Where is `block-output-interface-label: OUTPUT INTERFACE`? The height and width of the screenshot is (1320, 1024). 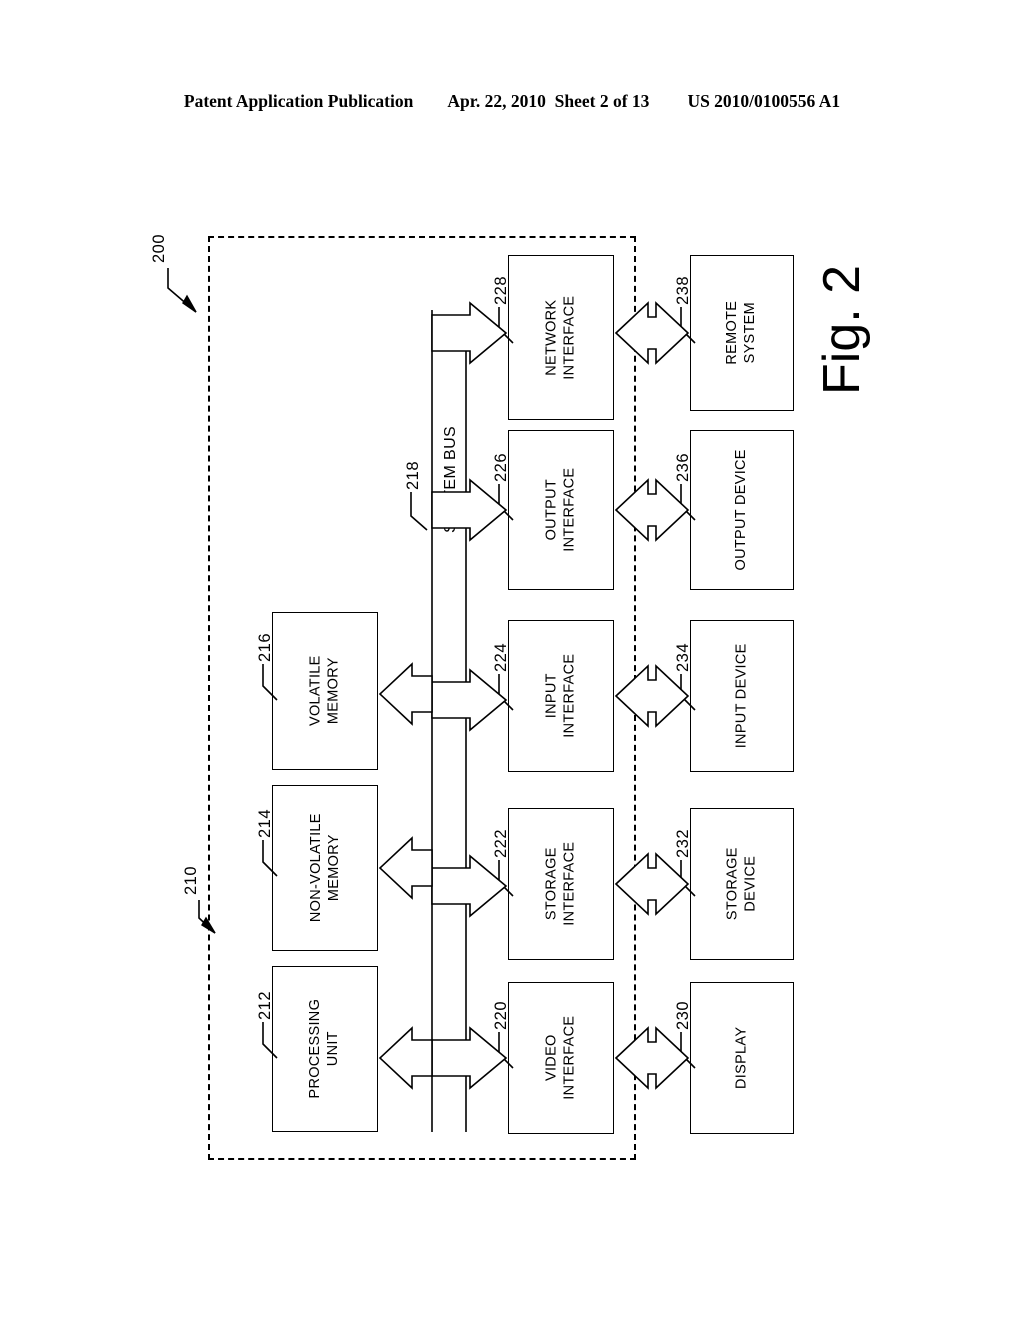 block-output-interface-label: OUTPUT INTERFACE is located at coordinates (560, 510).